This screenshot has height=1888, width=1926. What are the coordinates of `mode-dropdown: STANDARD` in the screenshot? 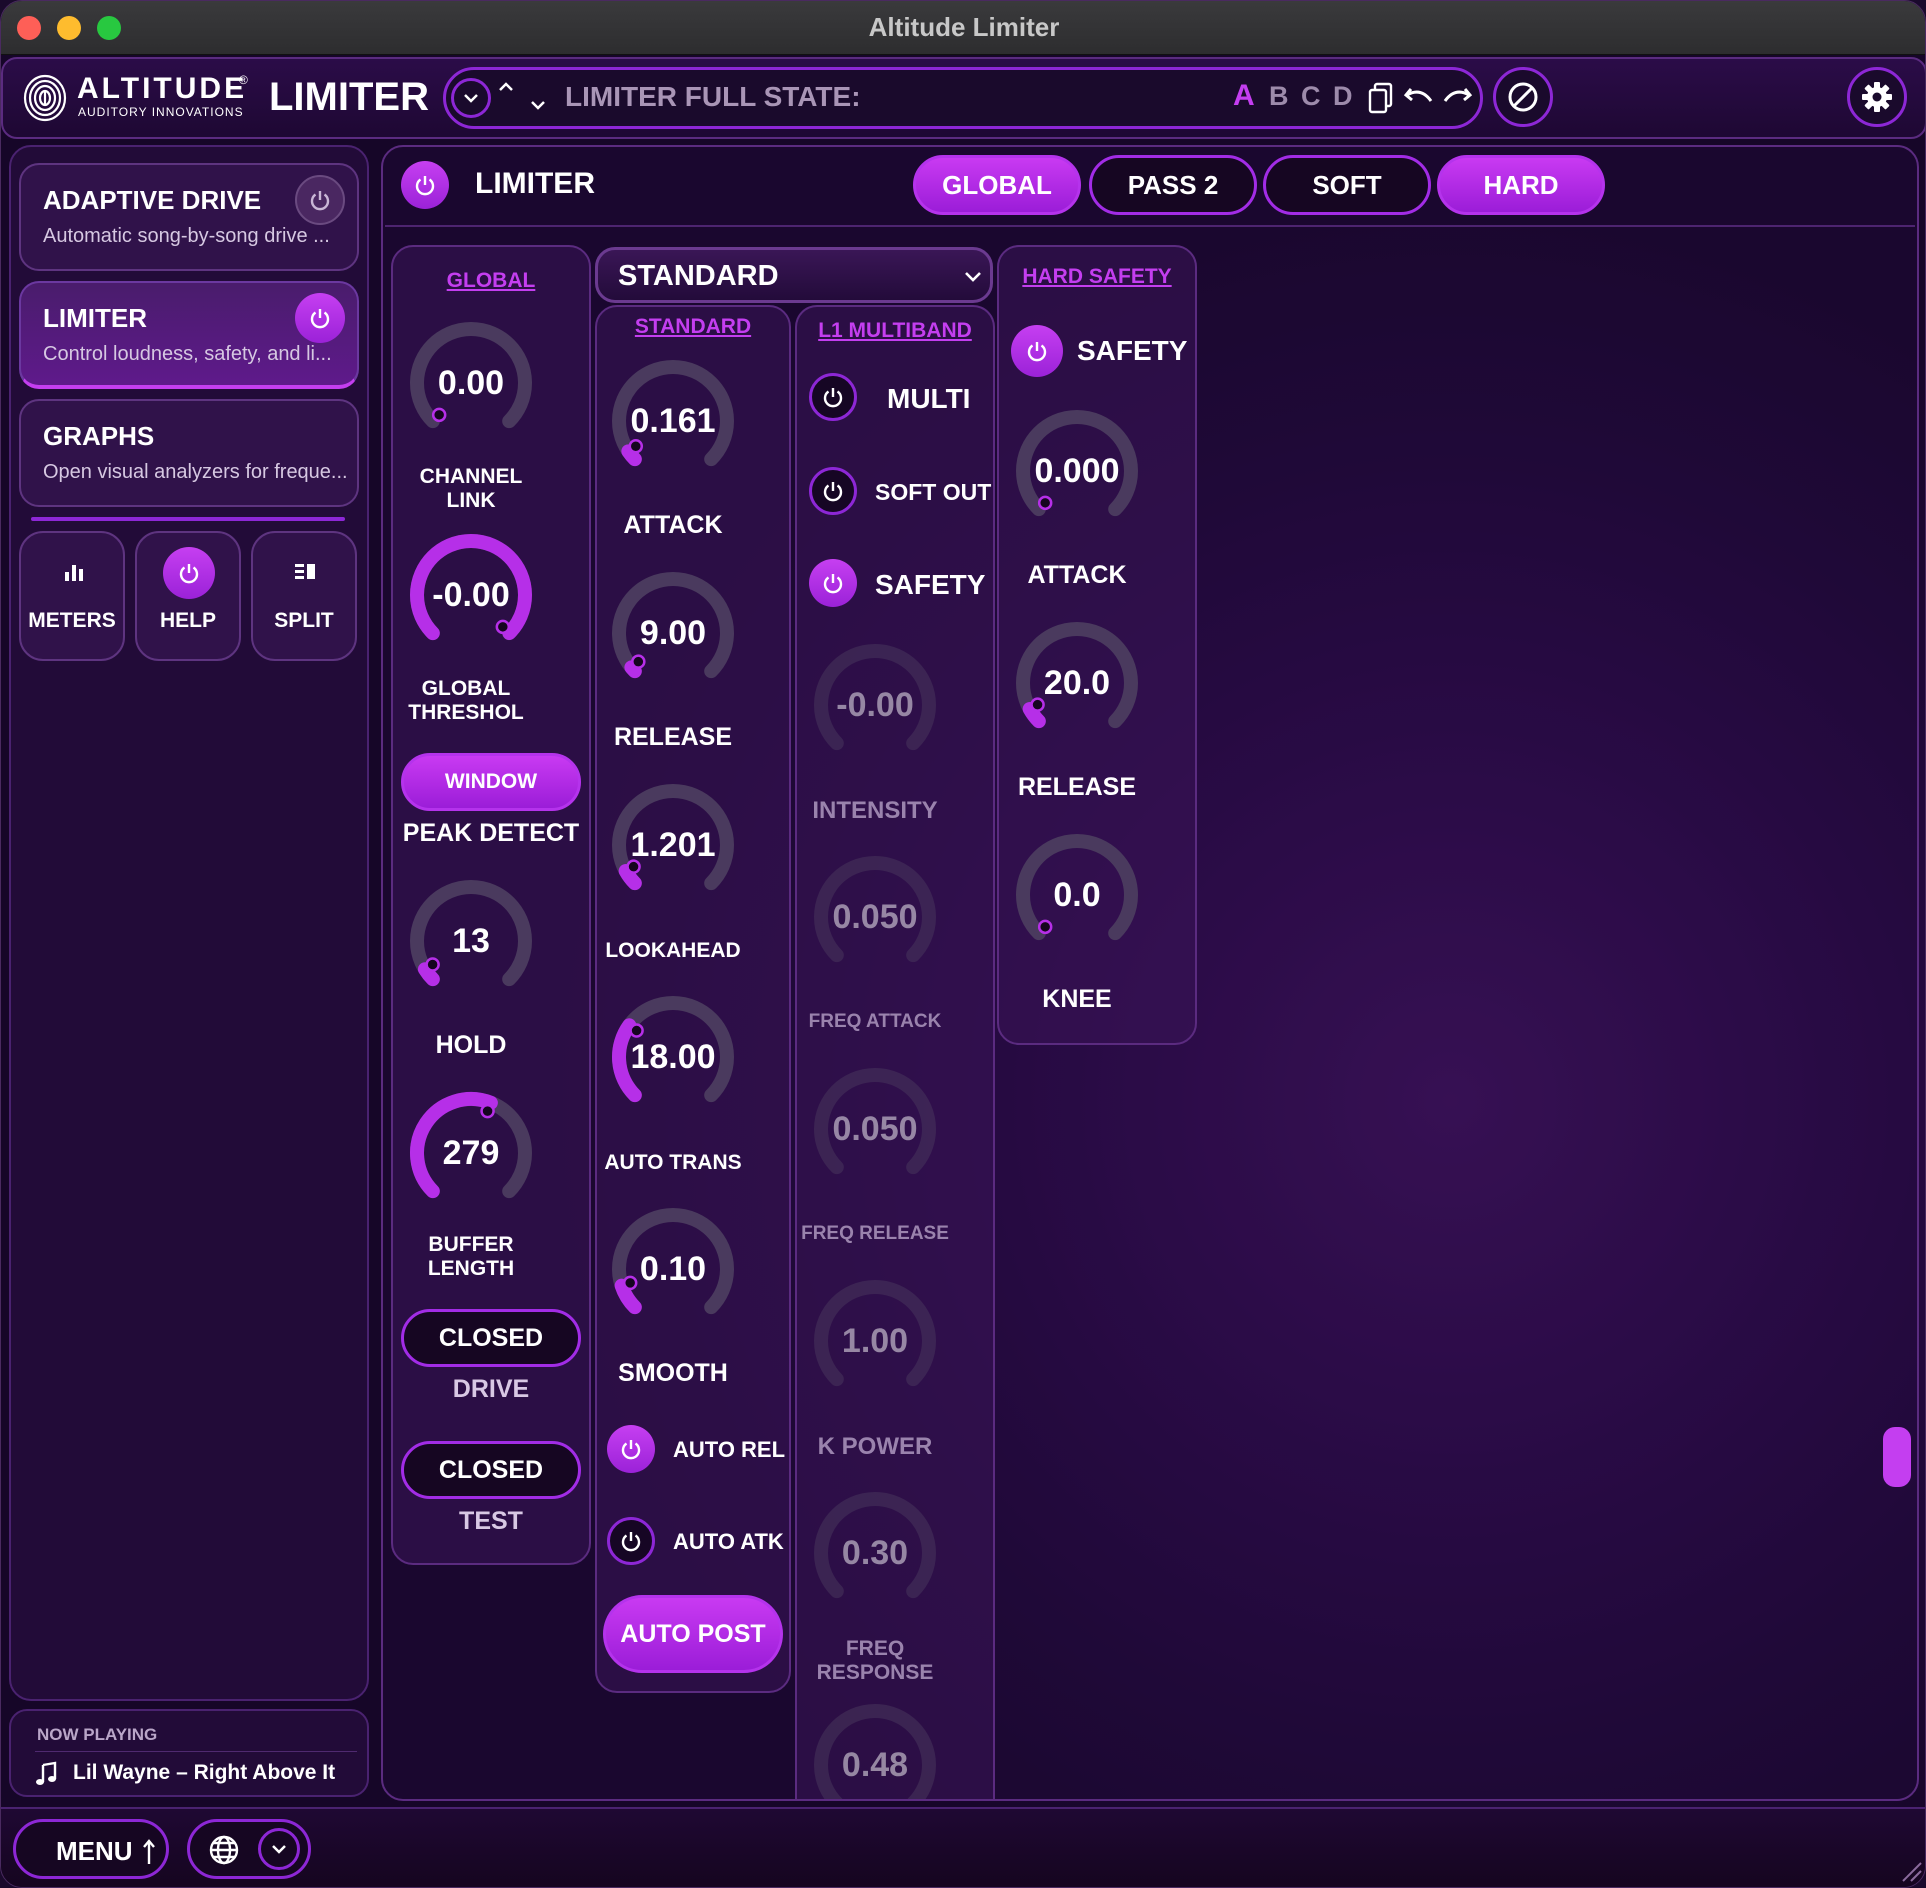 It's located at (794, 275).